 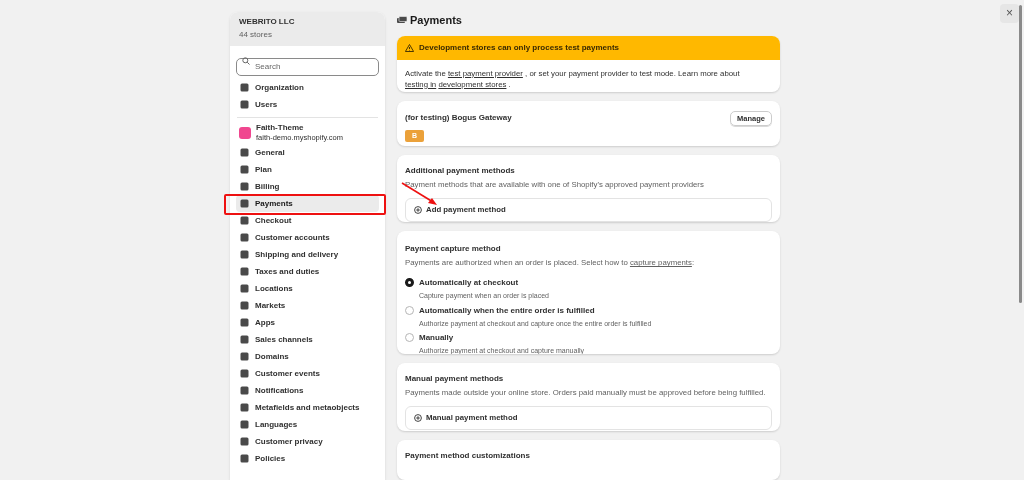 I want to click on page-title: Payments, so click(x=588, y=20).